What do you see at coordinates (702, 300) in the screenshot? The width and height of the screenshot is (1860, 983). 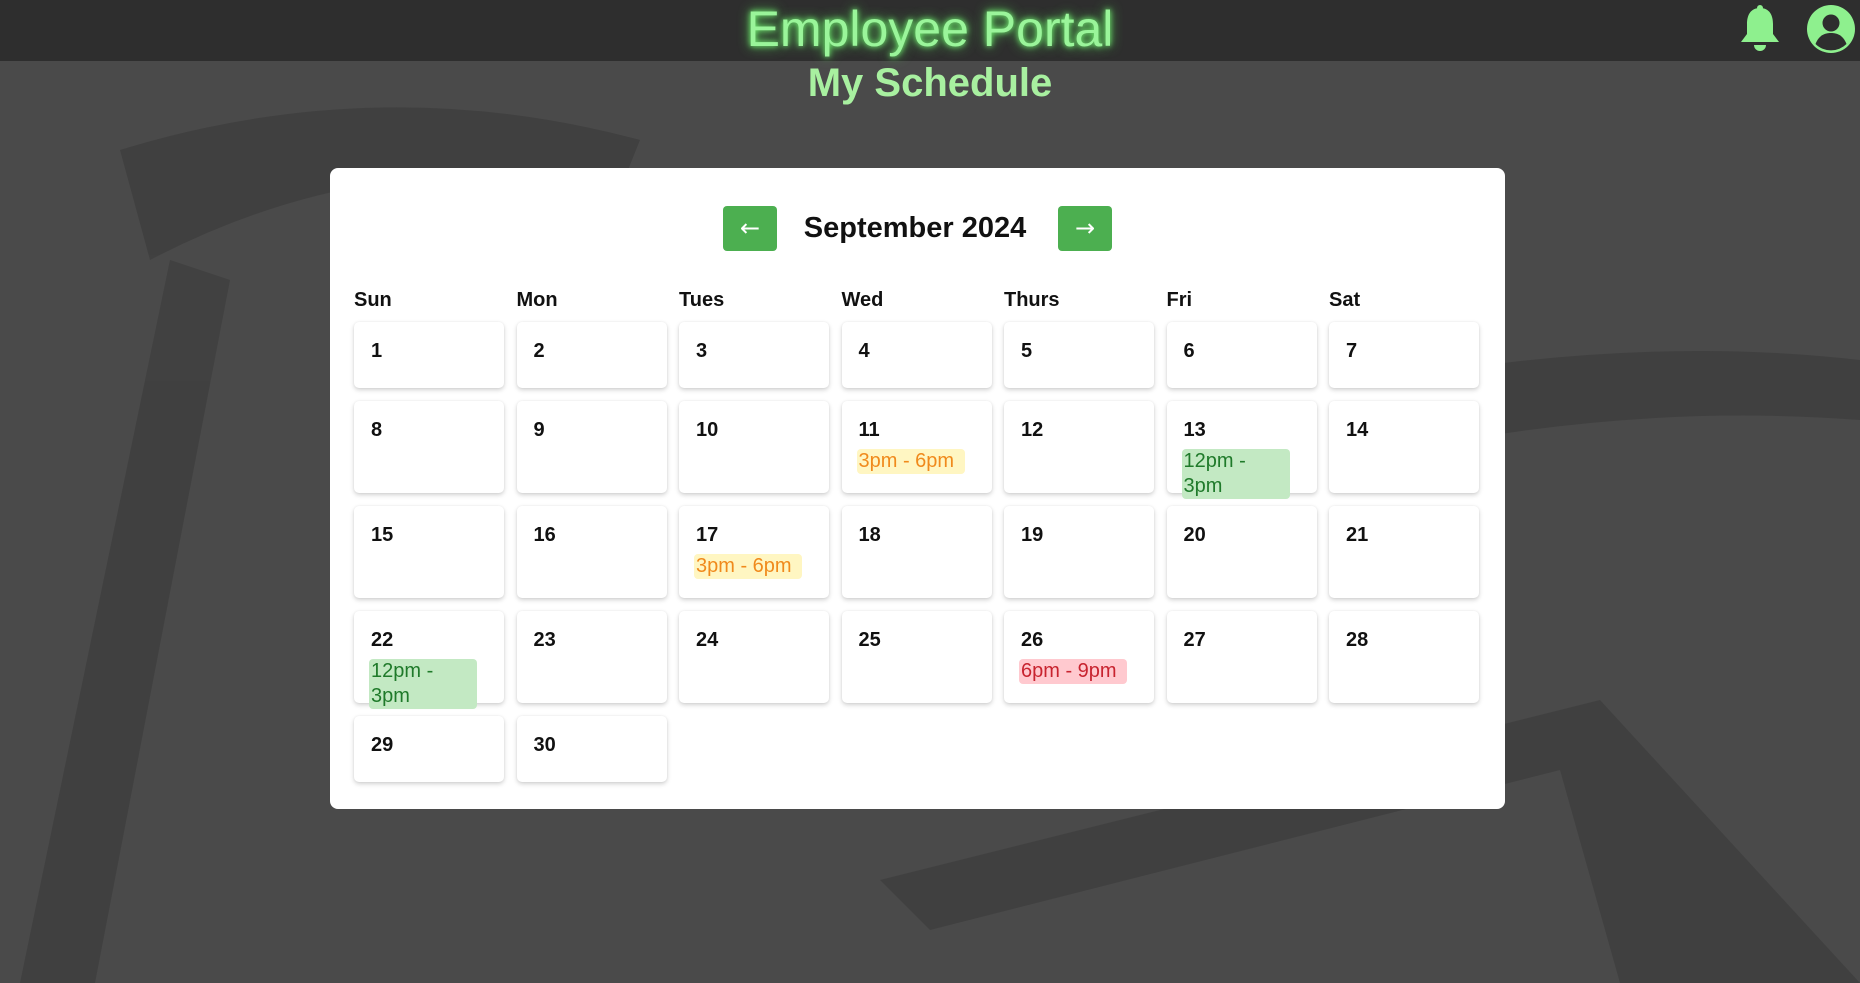 I see `weekday-header: Tues` at bounding box center [702, 300].